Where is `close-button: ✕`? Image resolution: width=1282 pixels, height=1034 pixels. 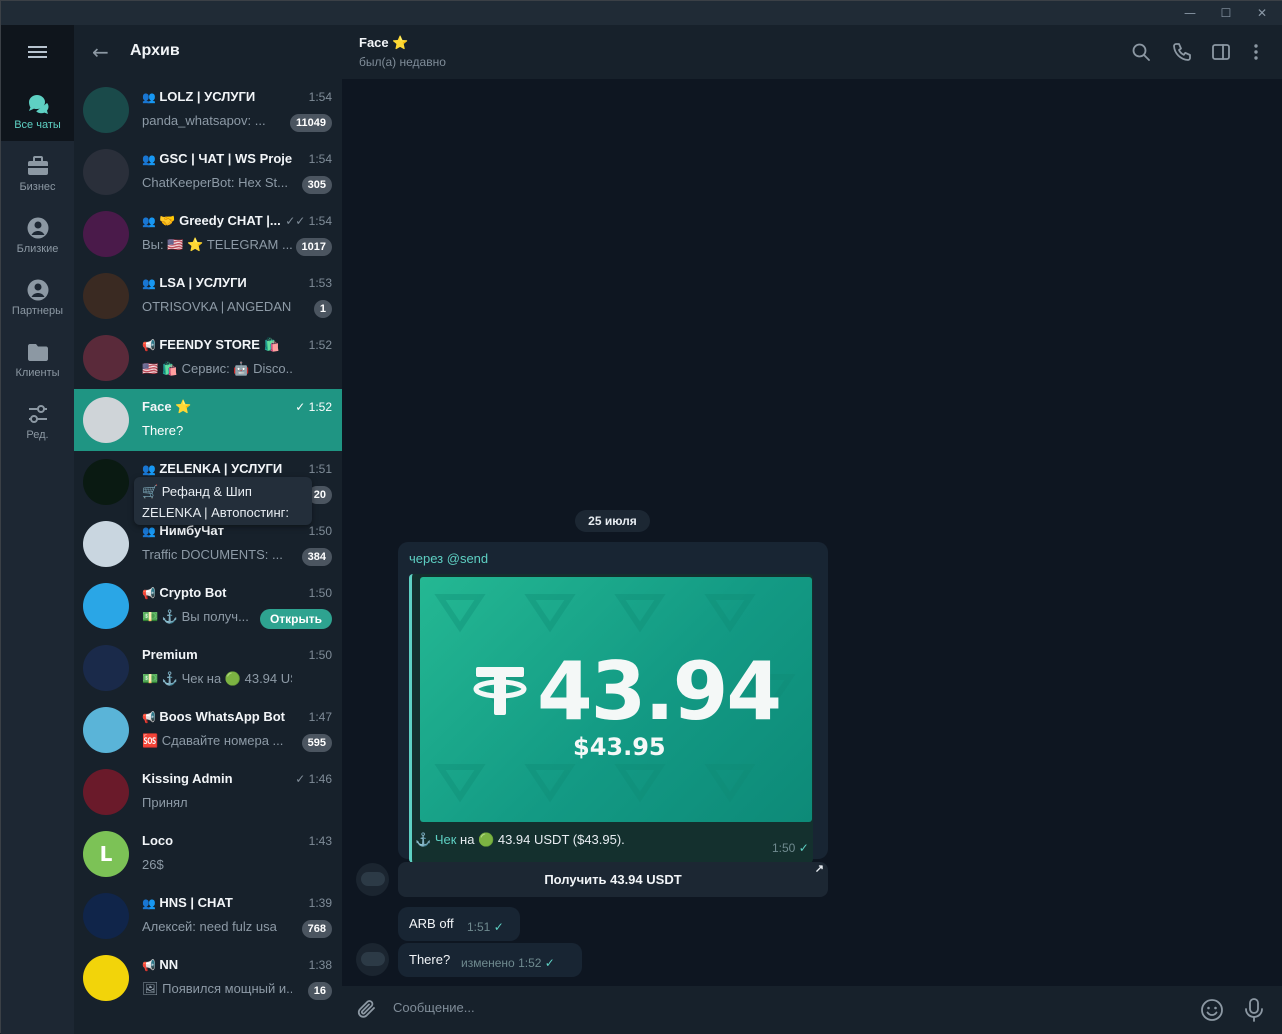
close-button: ✕ is located at coordinates (1262, 13).